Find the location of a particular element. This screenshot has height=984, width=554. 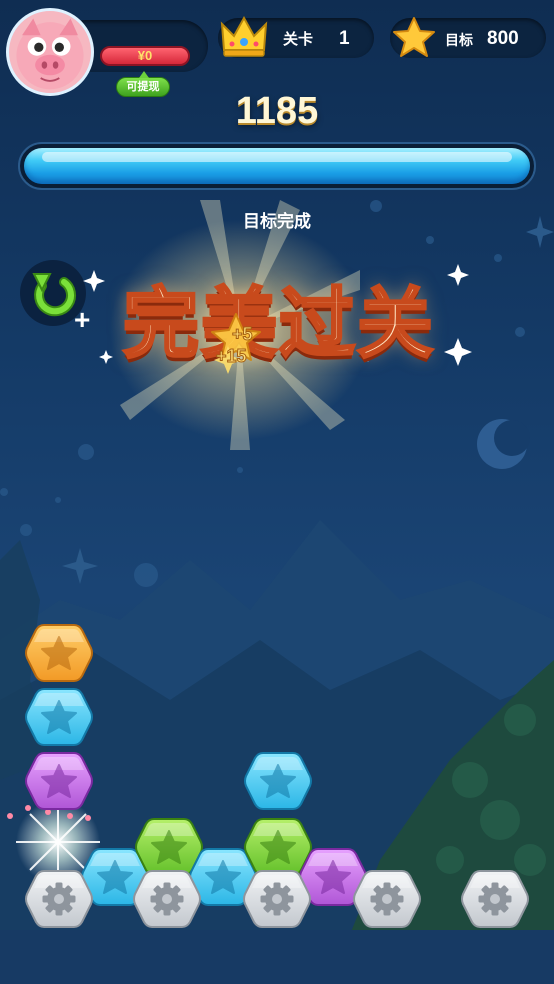

bonus-star-icon is located at coordinates (236, 343).